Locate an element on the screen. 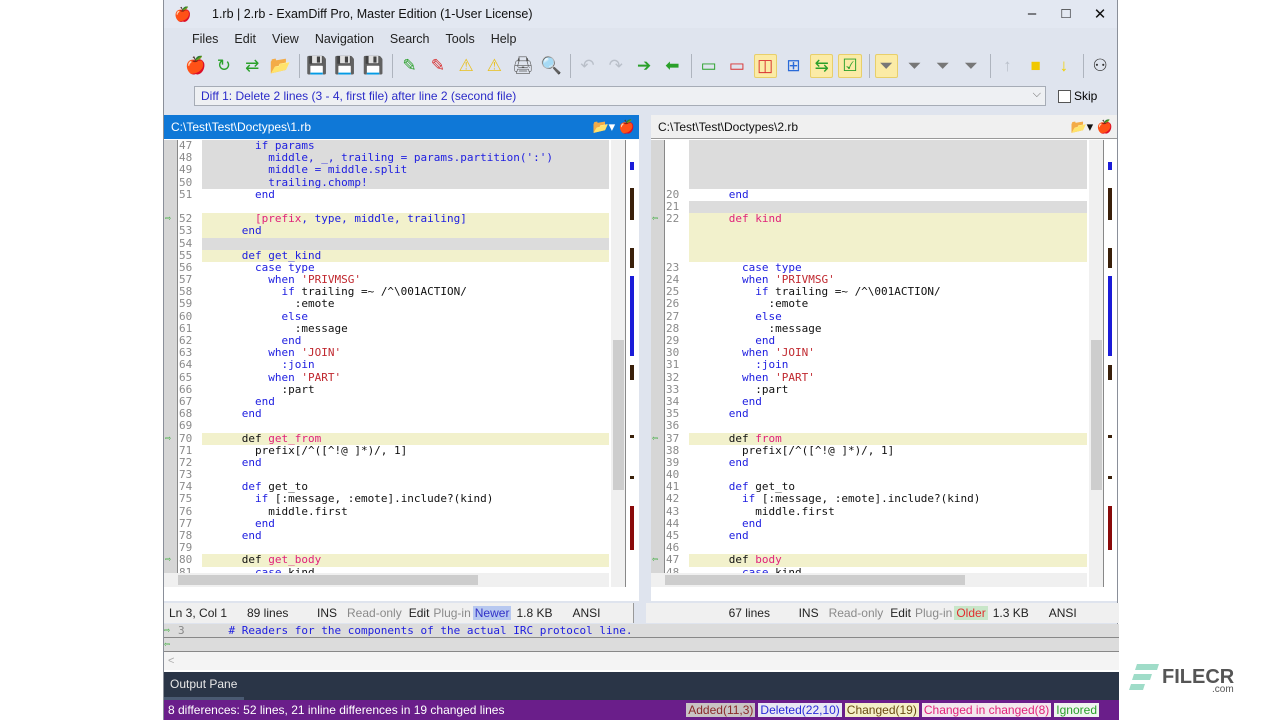 This screenshot has height=720, width=1280. filter-deleted-icon: ⏷ is located at coordinates (886, 66).